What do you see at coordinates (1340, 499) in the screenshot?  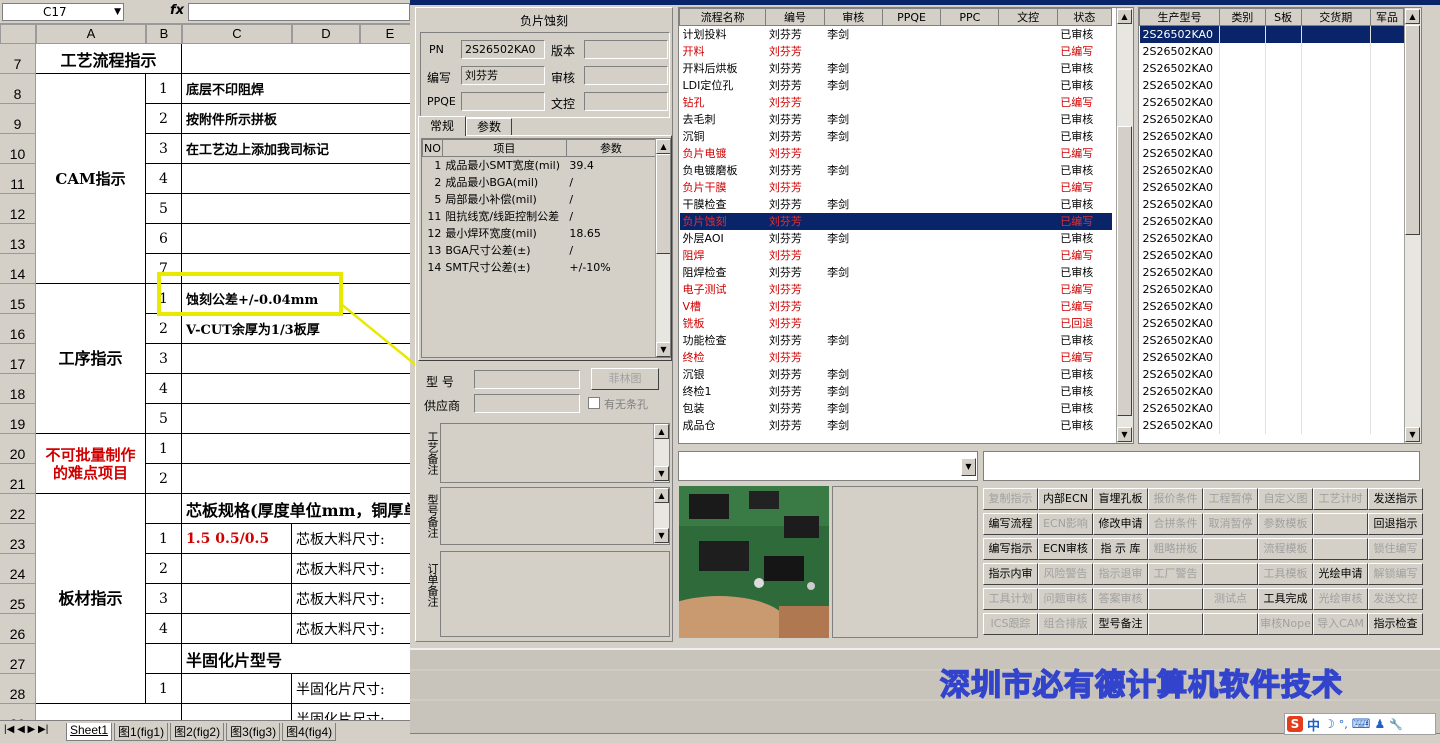 I see `action-button: 工艺计时` at bounding box center [1340, 499].